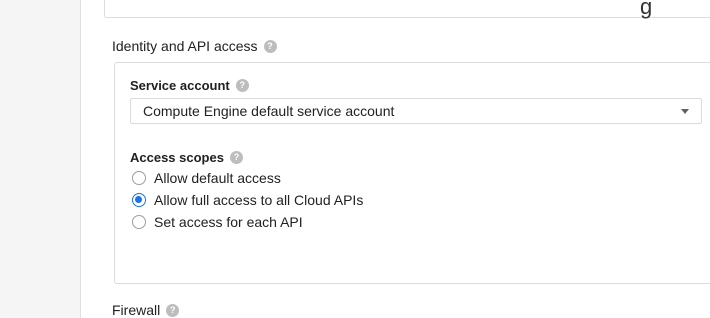  I want to click on service-account-label-row: Service account ?, so click(189, 85).